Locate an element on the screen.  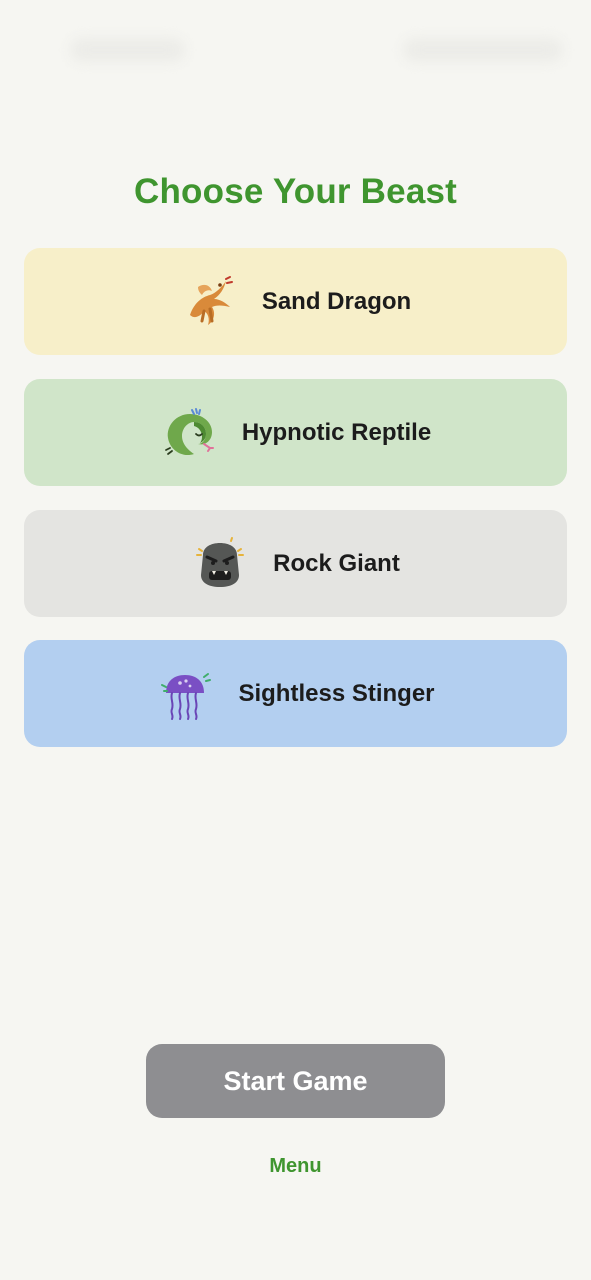
beast-label: Rock Giant is located at coordinates (336, 563).